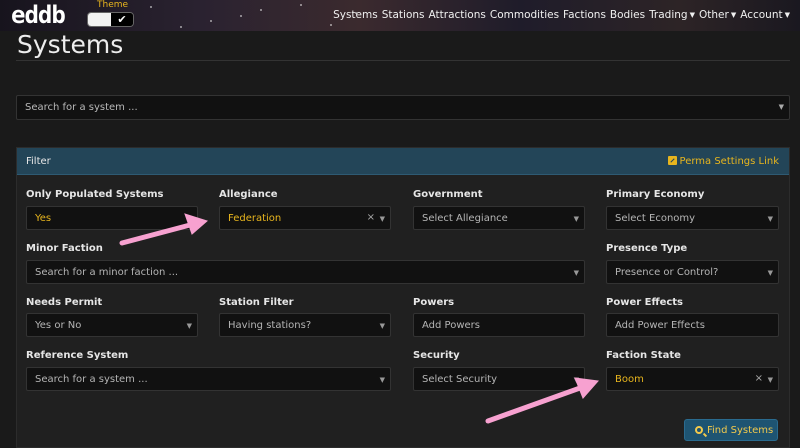 This screenshot has width=800, height=448. What do you see at coordinates (64, 248) in the screenshot?
I see `minor-faction-label: Minor Faction` at bounding box center [64, 248].